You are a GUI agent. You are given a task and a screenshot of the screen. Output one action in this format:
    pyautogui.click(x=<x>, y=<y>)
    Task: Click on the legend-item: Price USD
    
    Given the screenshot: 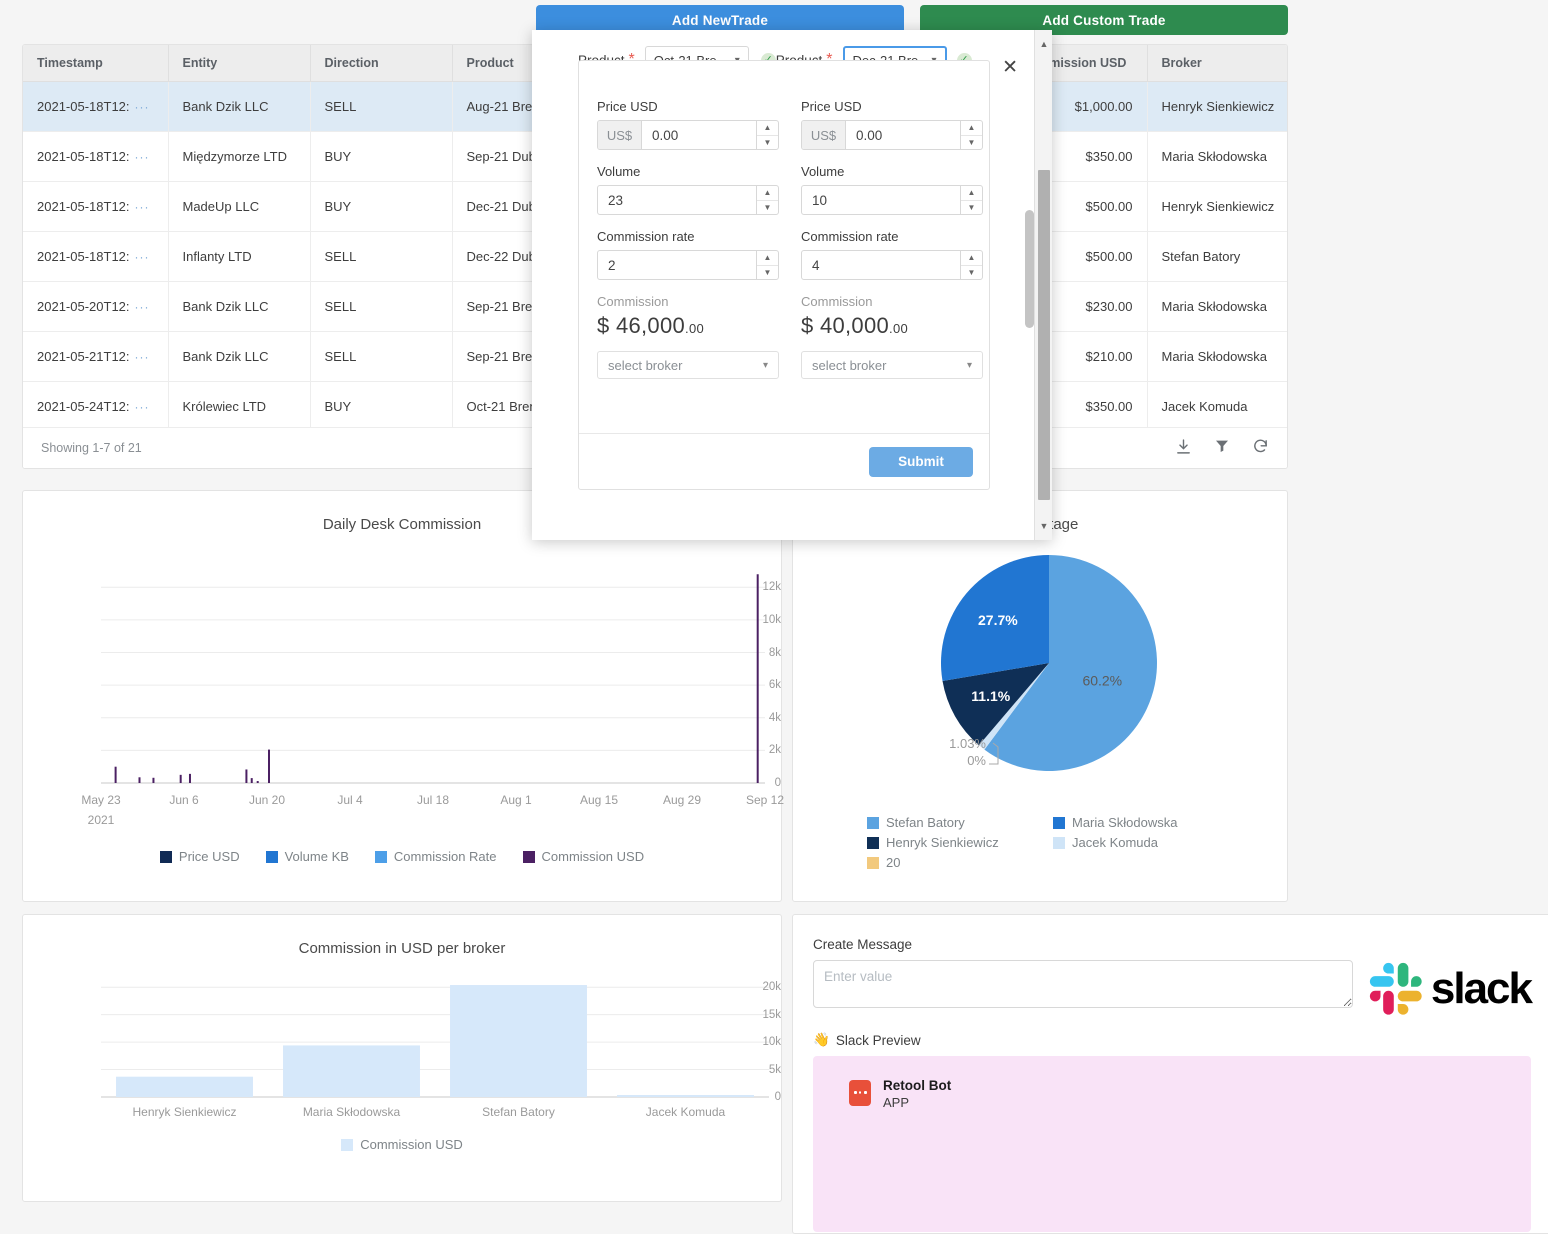 What is the action you would take?
    pyautogui.click(x=199, y=856)
    